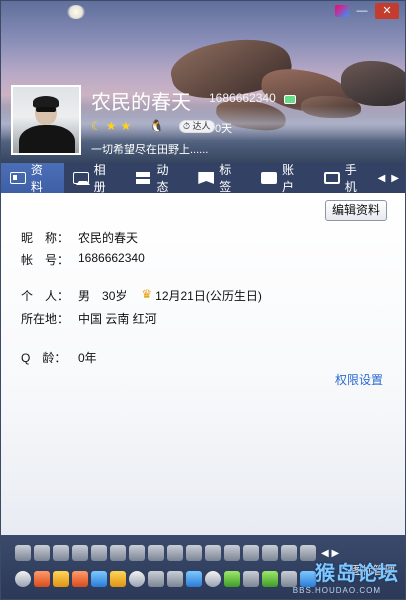 This screenshot has height=600, width=406. I want to click on vip-icon, so click(290, 99).